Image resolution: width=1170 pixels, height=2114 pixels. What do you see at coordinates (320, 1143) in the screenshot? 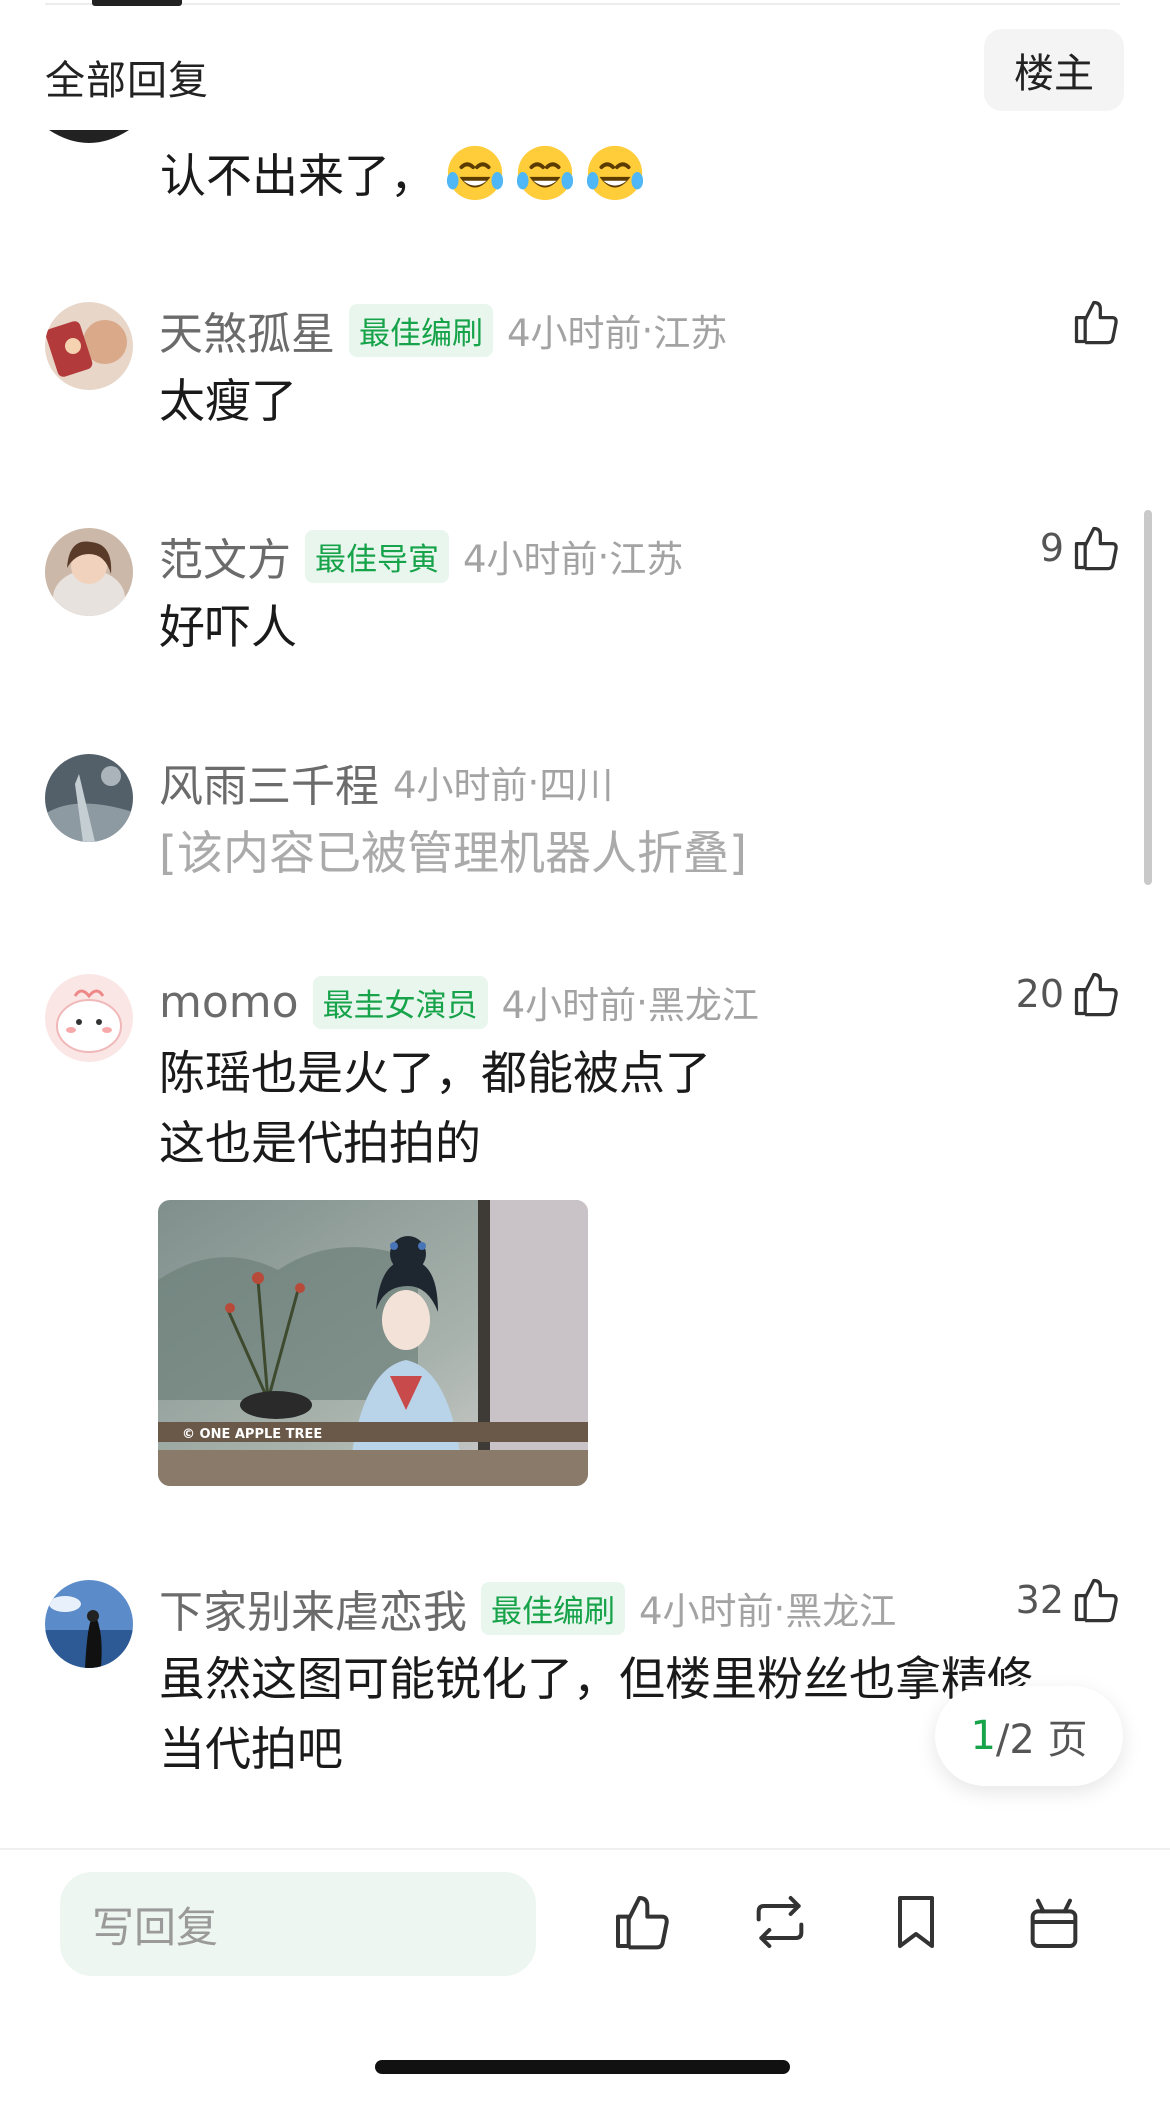
I see `comment-text: 这也是代拍拍的` at bounding box center [320, 1143].